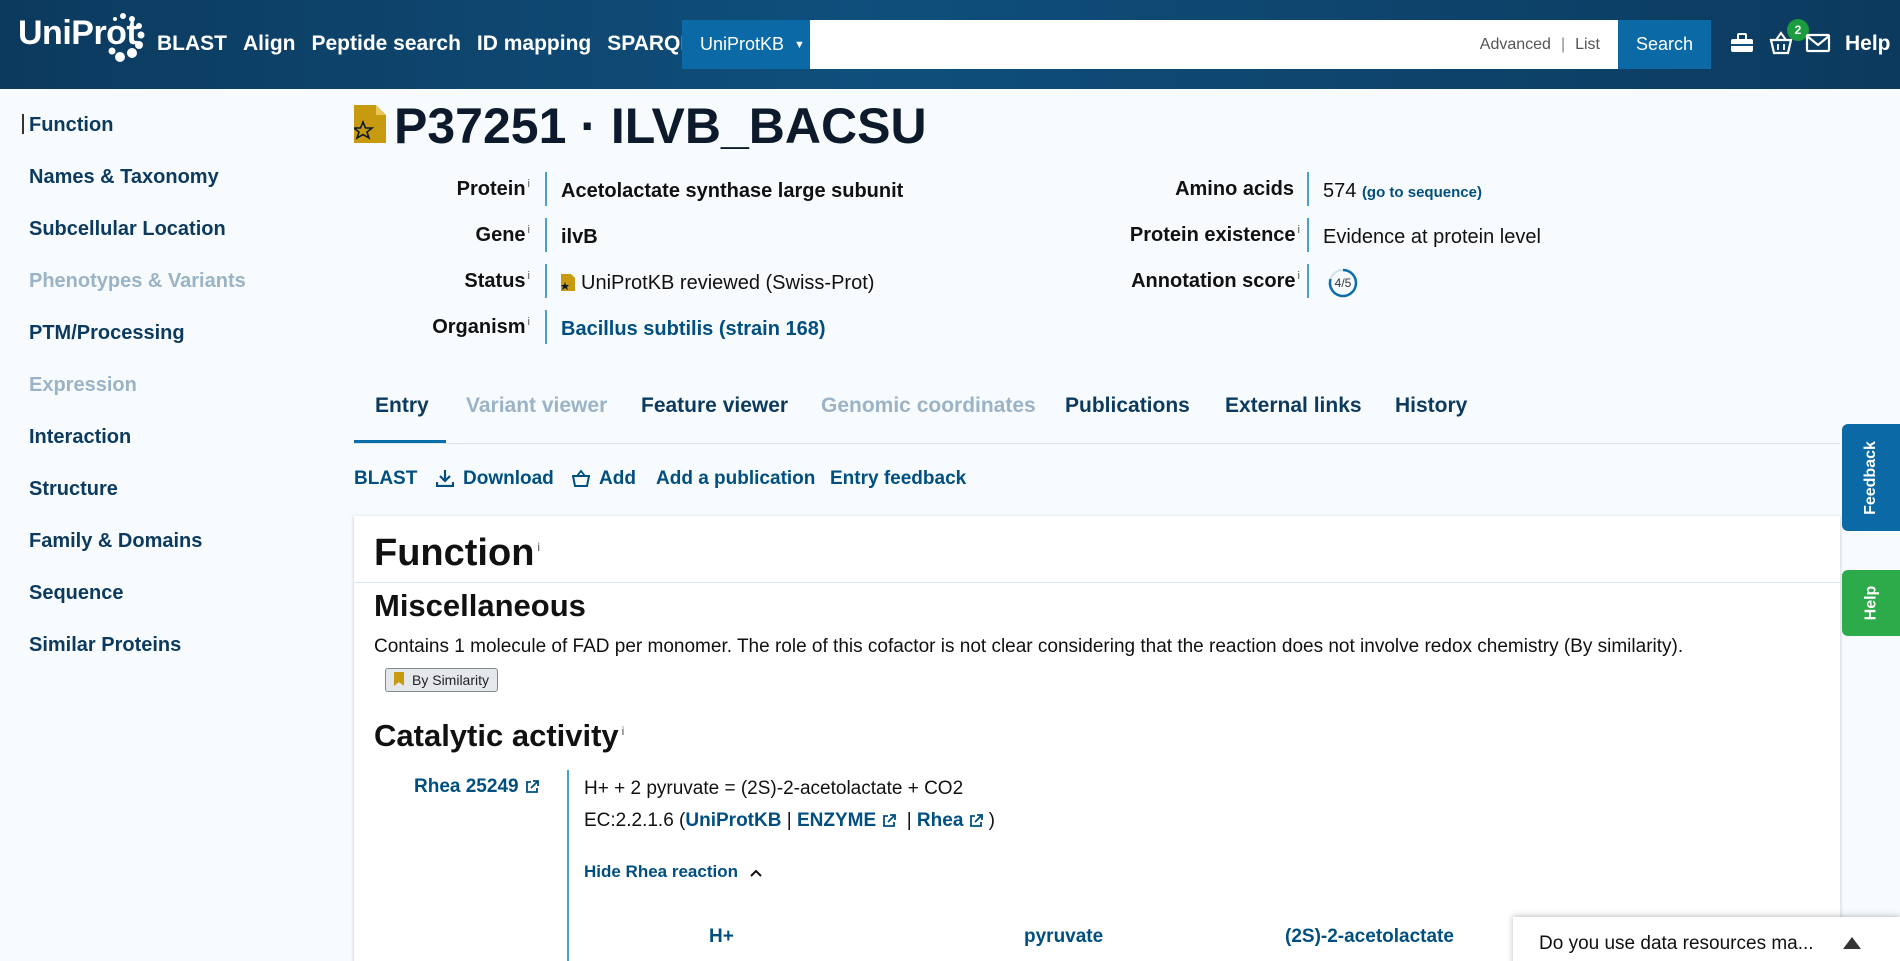 This screenshot has height=961, width=1900. I want to click on nav-peptide-search: Peptide search, so click(386, 44).